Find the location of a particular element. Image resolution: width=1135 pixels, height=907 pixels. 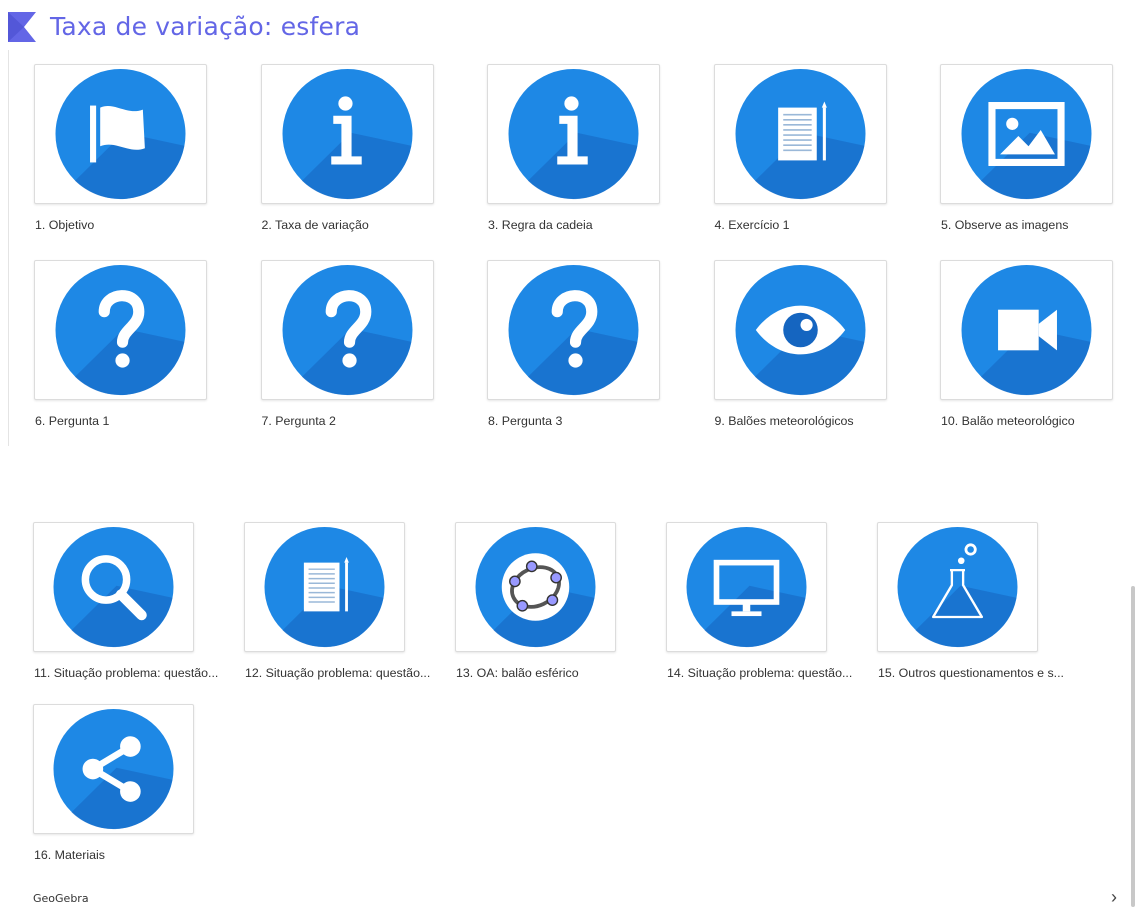

chapter-title: 1. Objetivo is located at coordinates (64, 225).